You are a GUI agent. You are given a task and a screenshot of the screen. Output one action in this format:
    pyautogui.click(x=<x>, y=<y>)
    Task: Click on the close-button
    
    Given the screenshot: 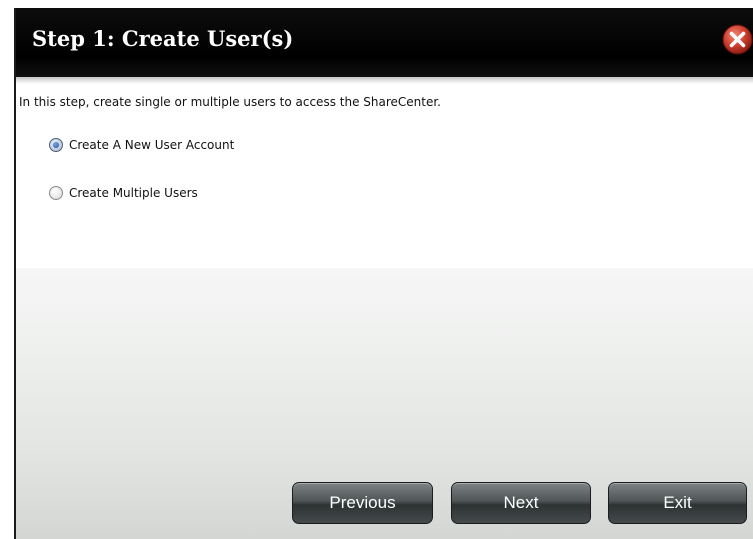 What is the action you would take?
    pyautogui.click(x=737, y=39)
    